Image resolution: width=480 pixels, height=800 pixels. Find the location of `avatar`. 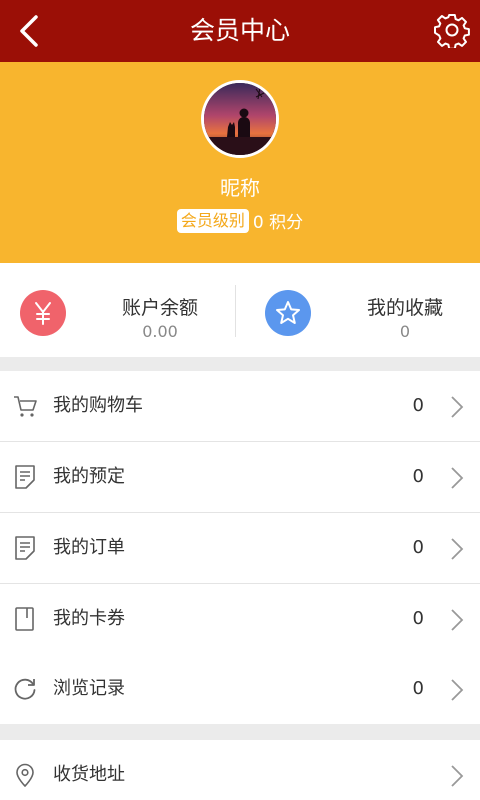

avatar is located at coordinates (240, 119).